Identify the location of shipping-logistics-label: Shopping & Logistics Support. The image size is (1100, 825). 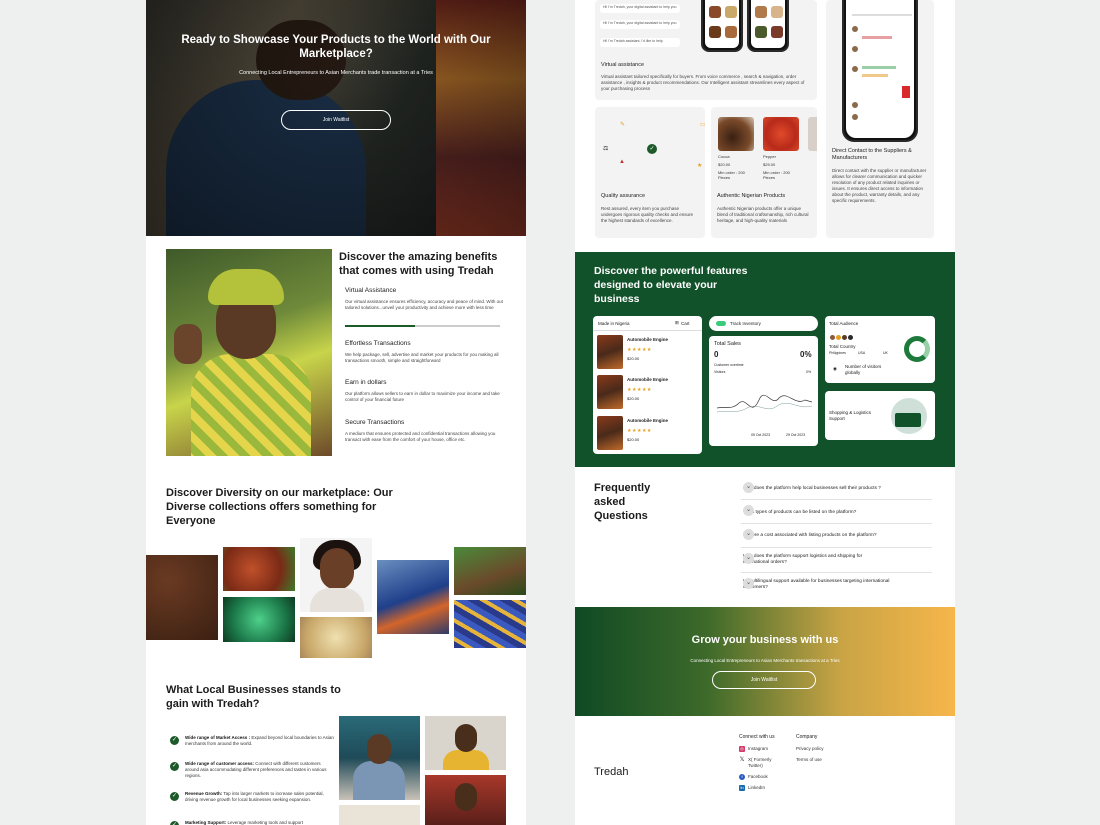
(850, 415).